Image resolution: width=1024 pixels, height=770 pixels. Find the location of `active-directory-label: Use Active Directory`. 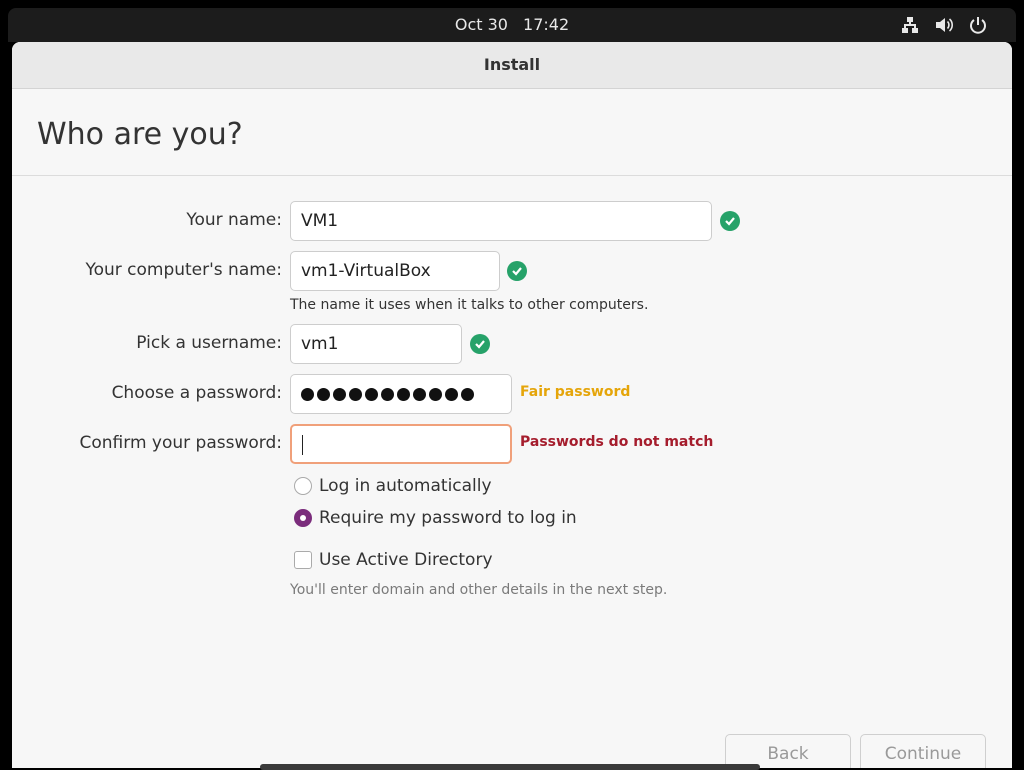

active-directory-label: Use Active Directory is located at coordinates (406, 560).